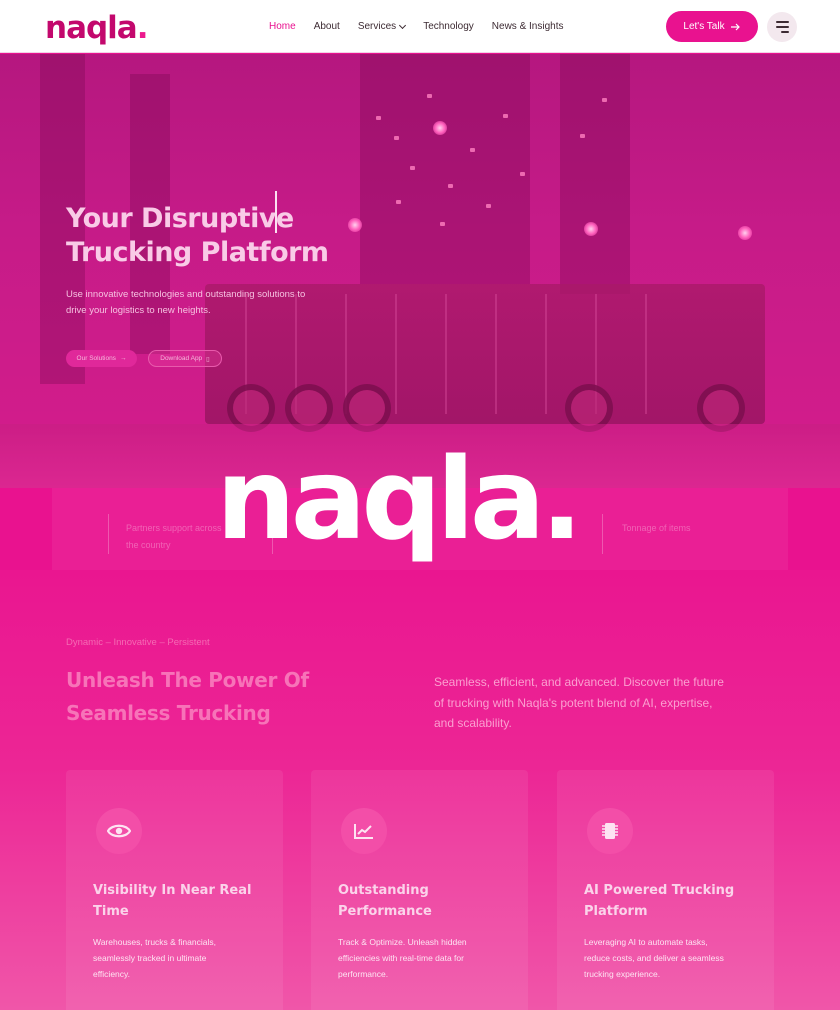  I want to click on arrow-right-icon: →, so click(123, 358).